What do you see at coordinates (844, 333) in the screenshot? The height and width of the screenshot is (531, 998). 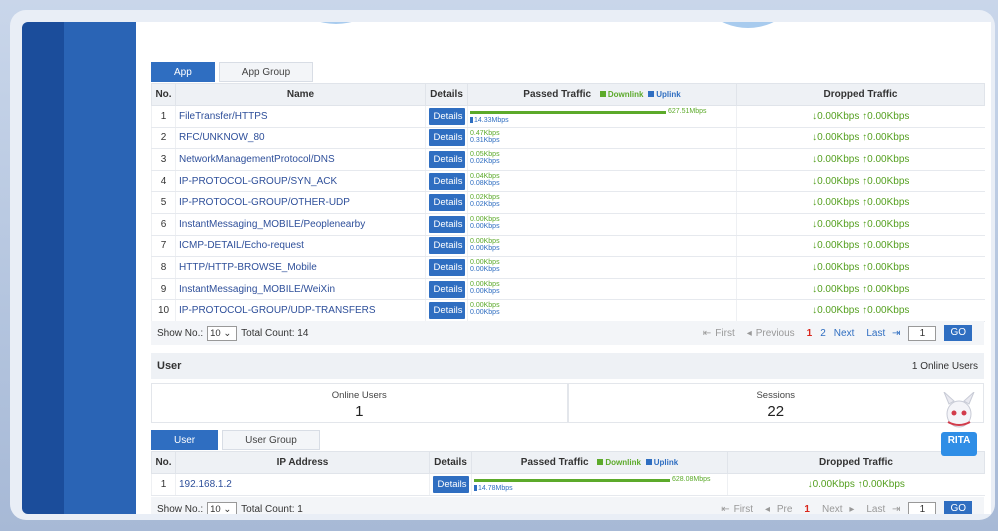 I see `next-page-button: Next` at bounding box center [844, 333].